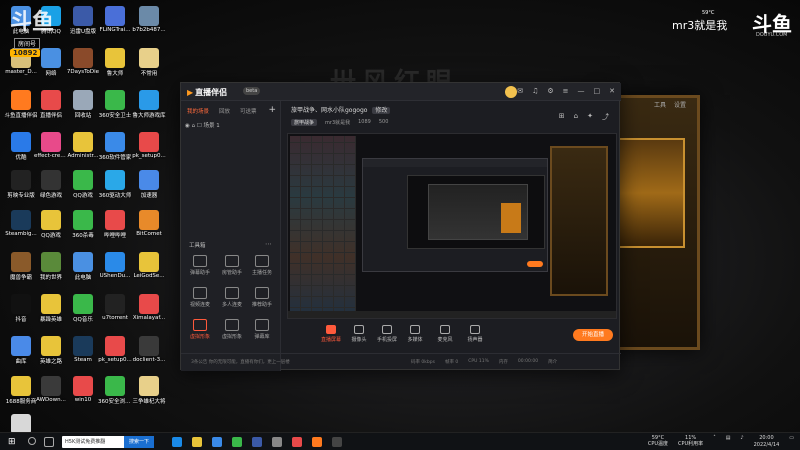  I want to click on desktop-icon: 斗鱼直播伴侣, so click(21, 104).